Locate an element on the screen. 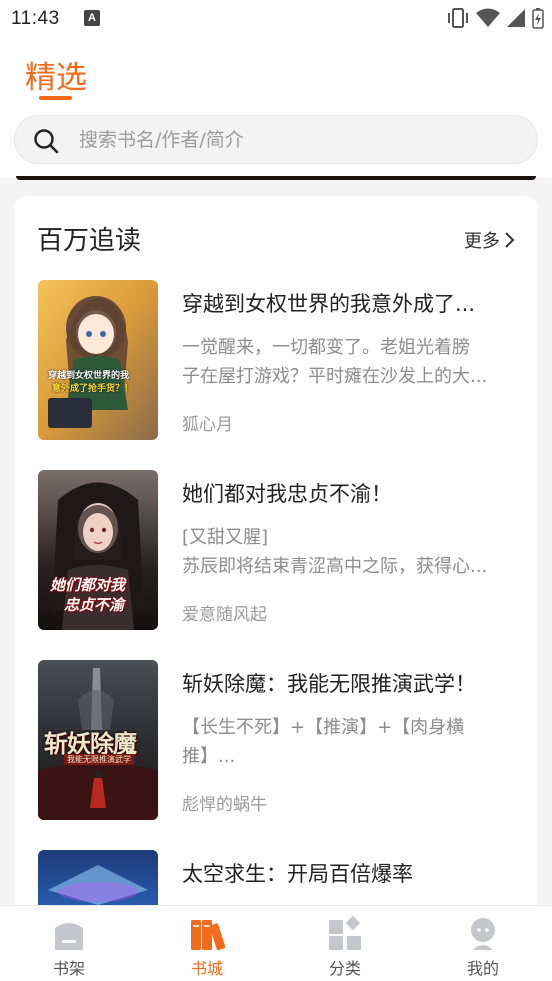 This screenshot has width=552, height=981. nav-label: 我的 is located at coordinates (482, 968).